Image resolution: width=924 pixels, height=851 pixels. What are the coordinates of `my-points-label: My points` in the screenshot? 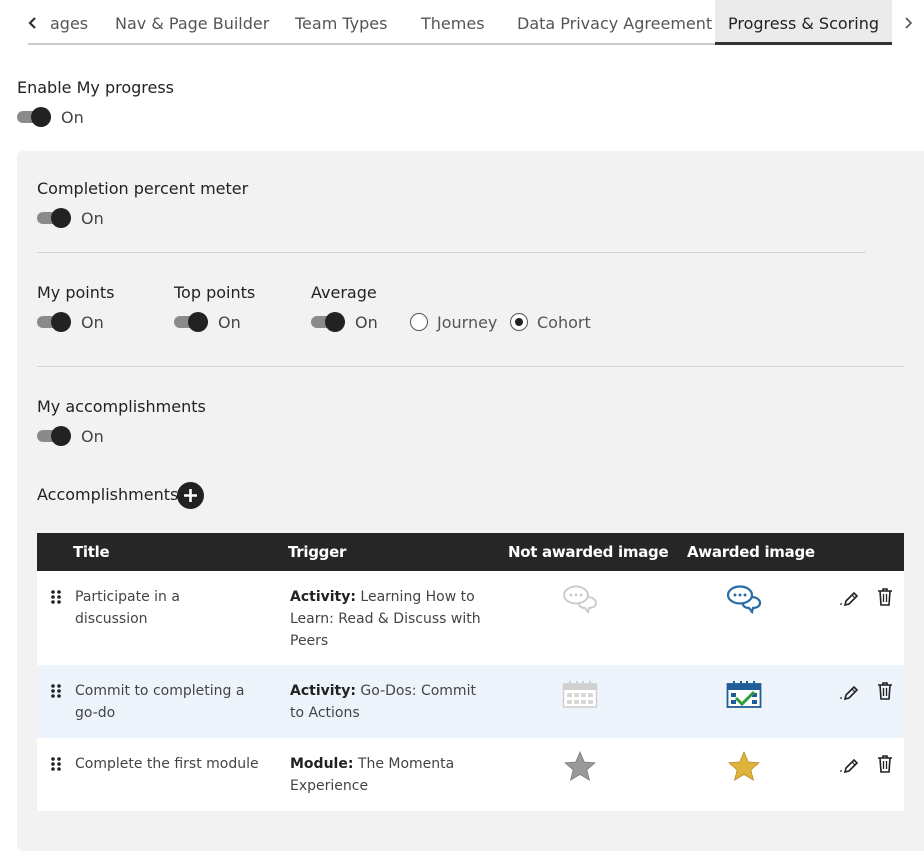 It's located at (76, 292).